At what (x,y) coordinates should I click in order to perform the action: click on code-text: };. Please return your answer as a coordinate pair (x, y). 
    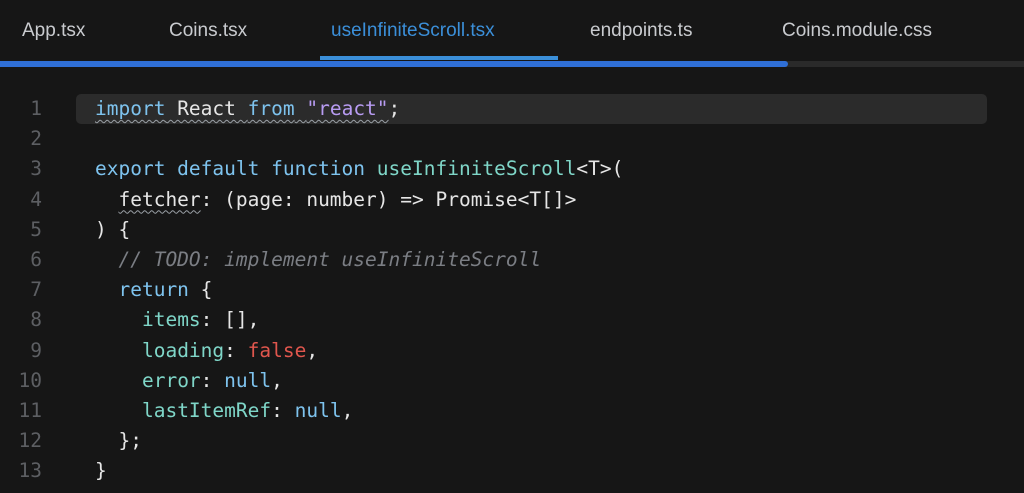
    Looking at the image, I should click on (118, 441).